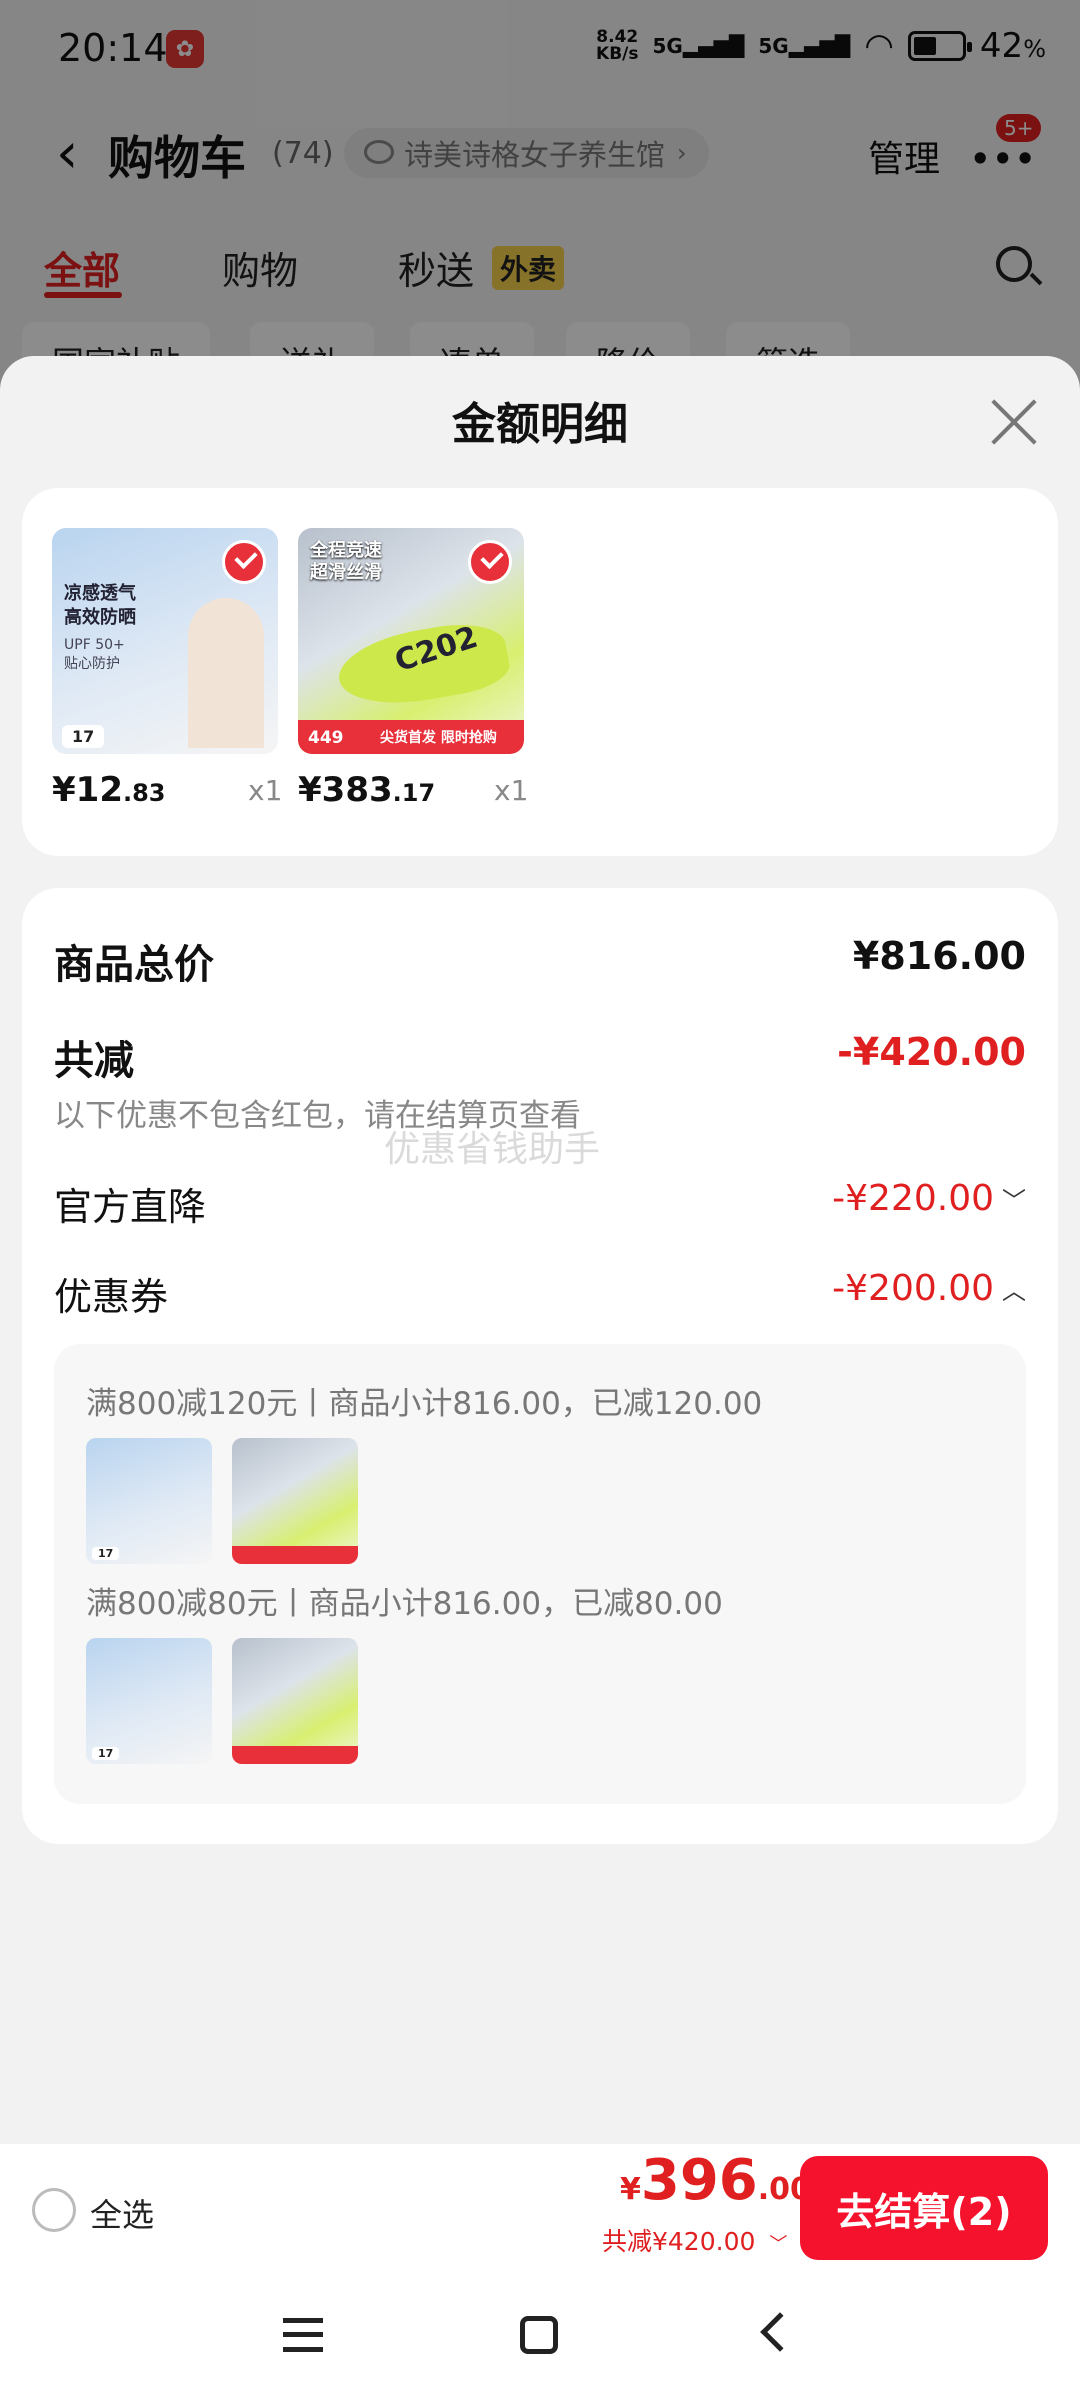 This screenshot has width=1080, height=2400. What do you see at coordinates (780, 2332) in the screenshot?
I see `back-icon` at bounding box center [780, 2332].